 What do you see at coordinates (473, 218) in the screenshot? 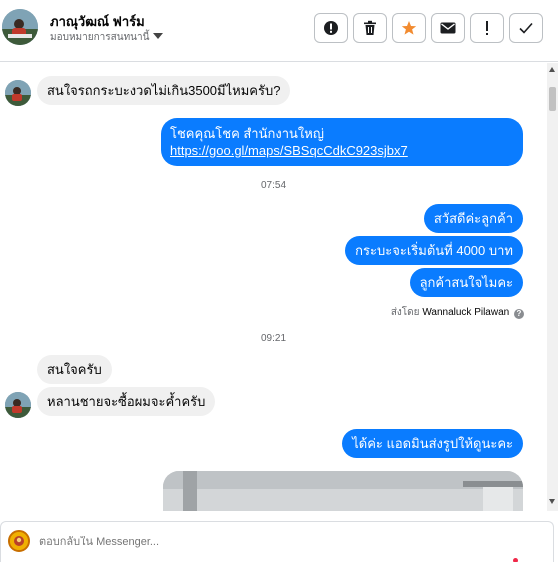
I see `message-outgoing: สวัสดีค่ะลูกค้า` at bounding box center [473, 218].